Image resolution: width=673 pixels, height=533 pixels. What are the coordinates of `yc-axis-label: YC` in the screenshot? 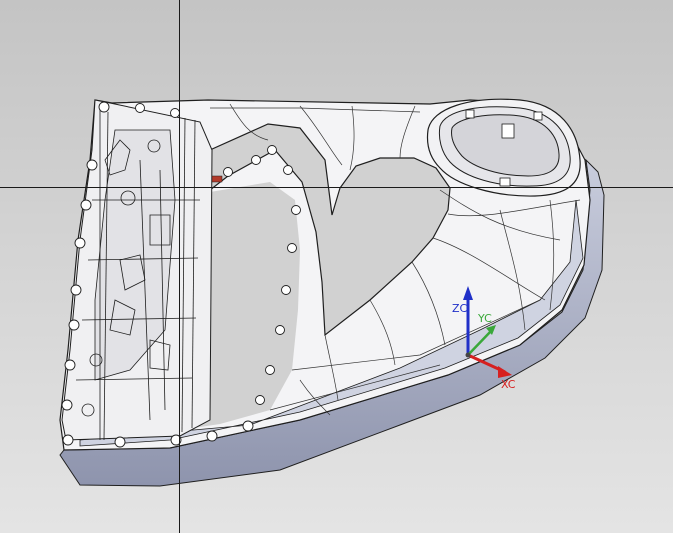 It's located at (485, 318).